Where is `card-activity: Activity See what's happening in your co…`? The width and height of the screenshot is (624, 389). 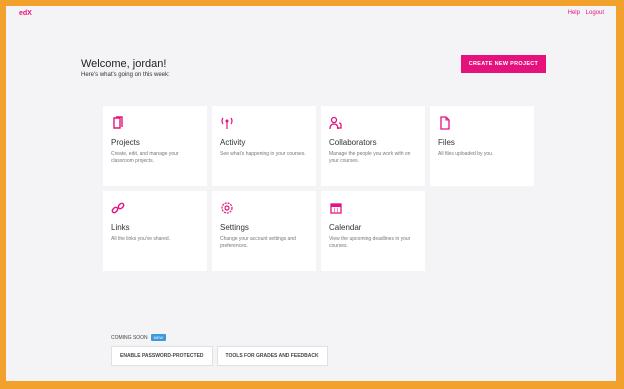 card-activity: Activity See what's happening in your co… is located at coordinates (264, 146).